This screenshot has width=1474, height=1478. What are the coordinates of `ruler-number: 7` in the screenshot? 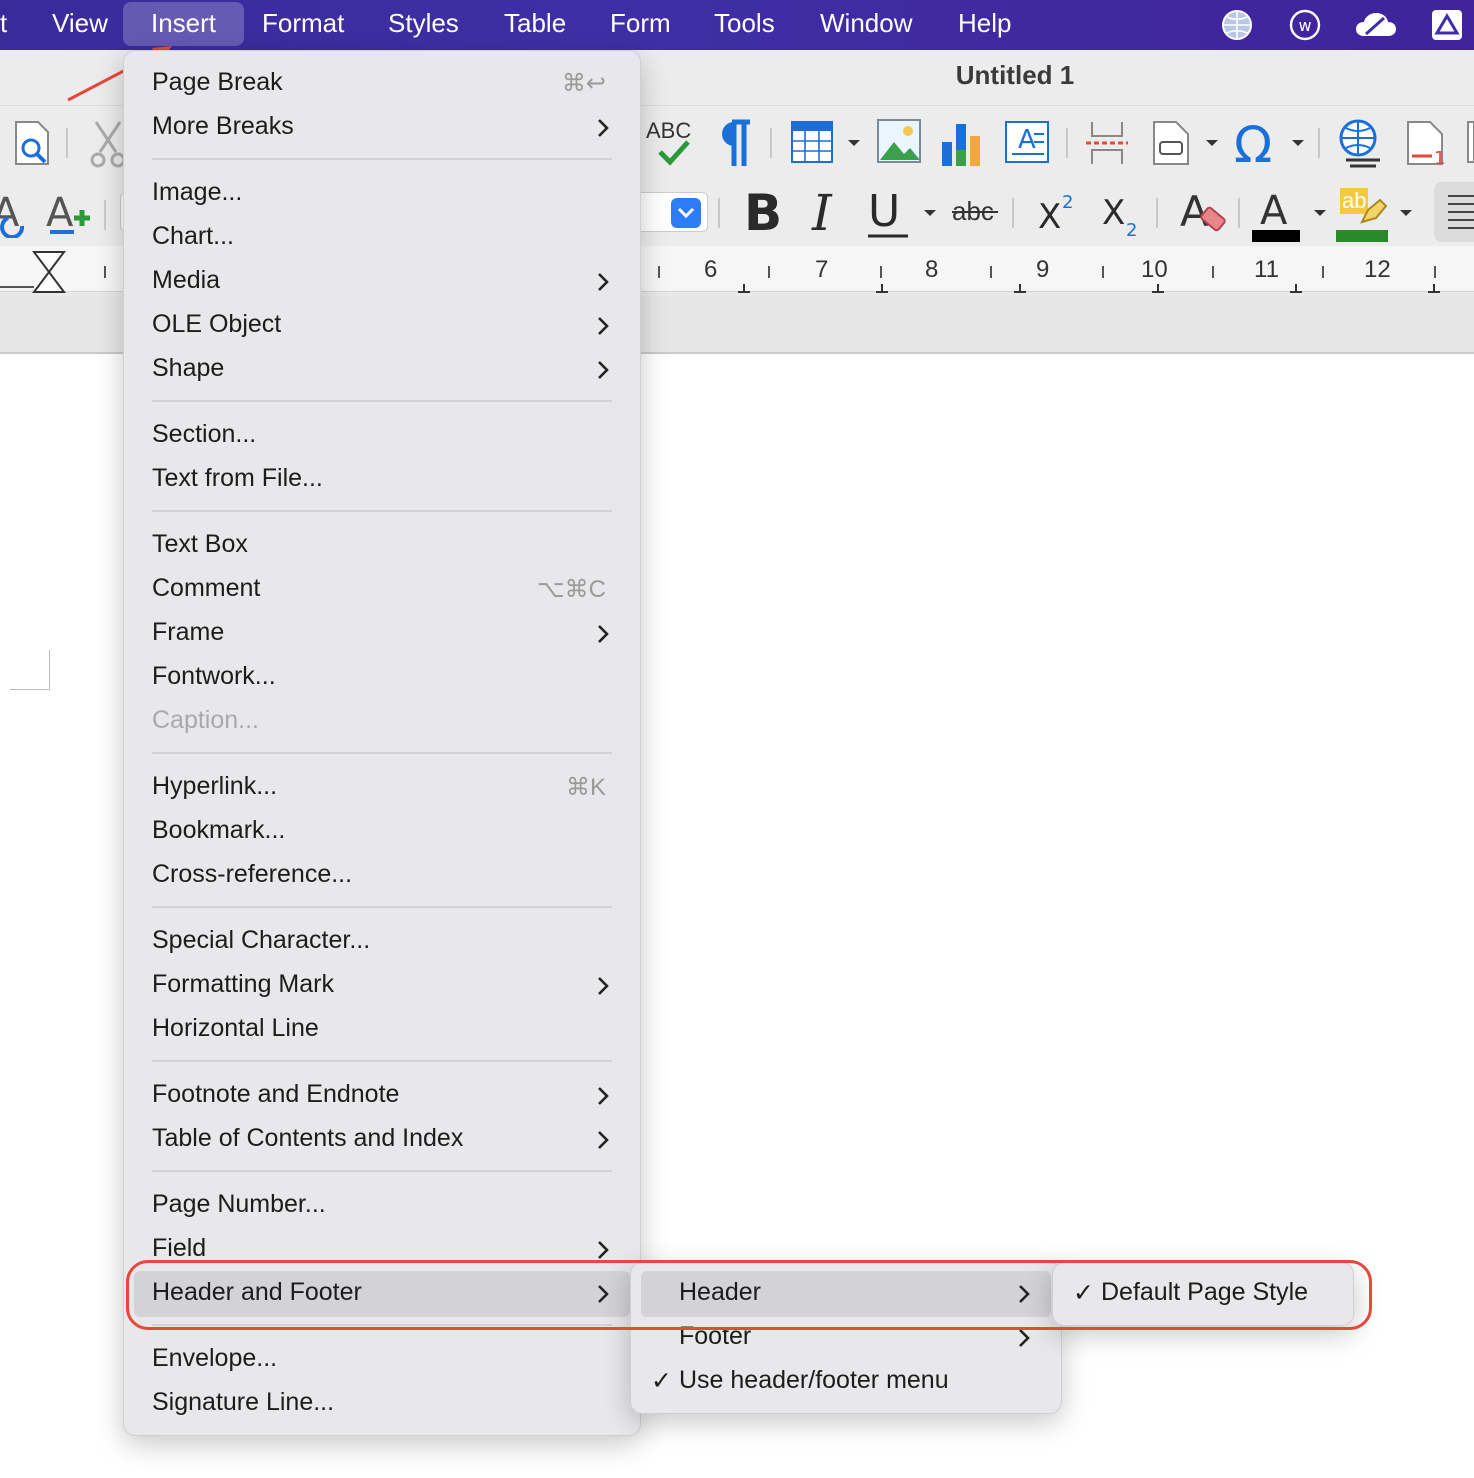 It's located at (822, 269).